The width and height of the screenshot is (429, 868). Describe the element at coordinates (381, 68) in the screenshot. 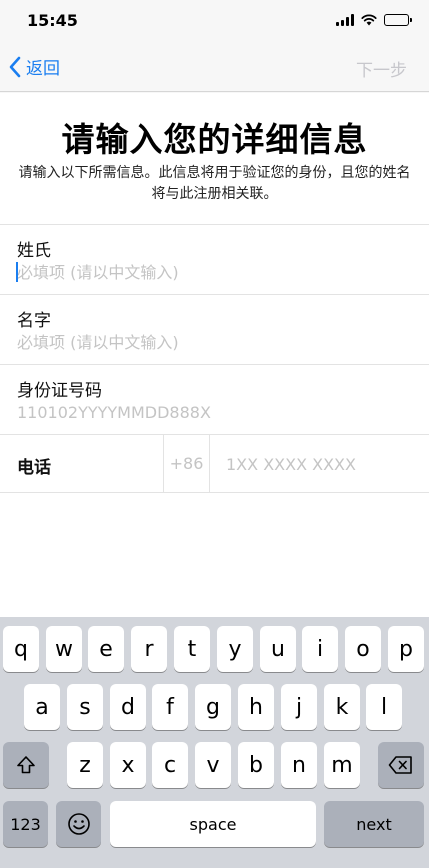

I see `next-step-button: 下一步` at that location.